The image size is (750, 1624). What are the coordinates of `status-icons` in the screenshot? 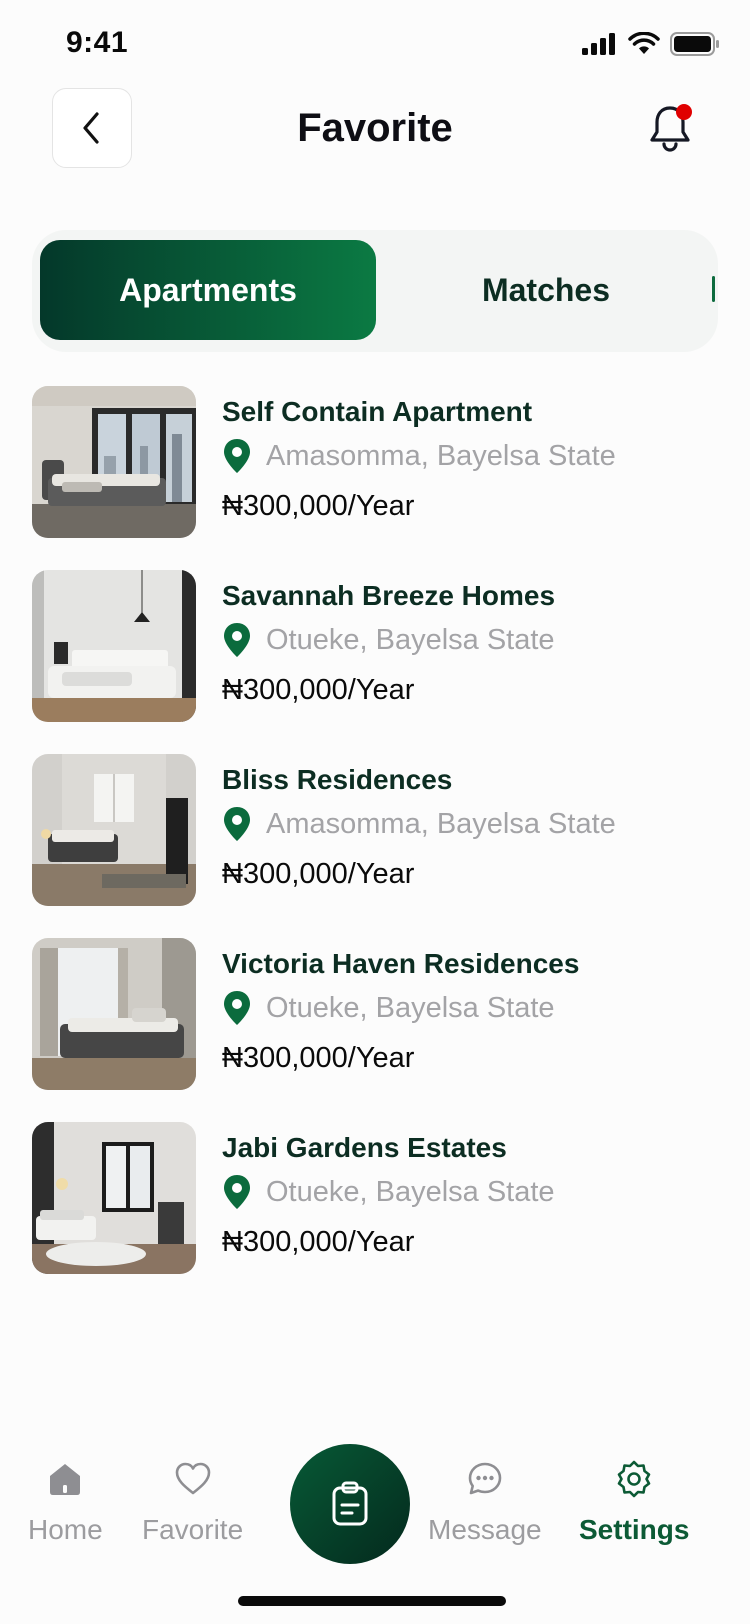 It's located at (651, 44).